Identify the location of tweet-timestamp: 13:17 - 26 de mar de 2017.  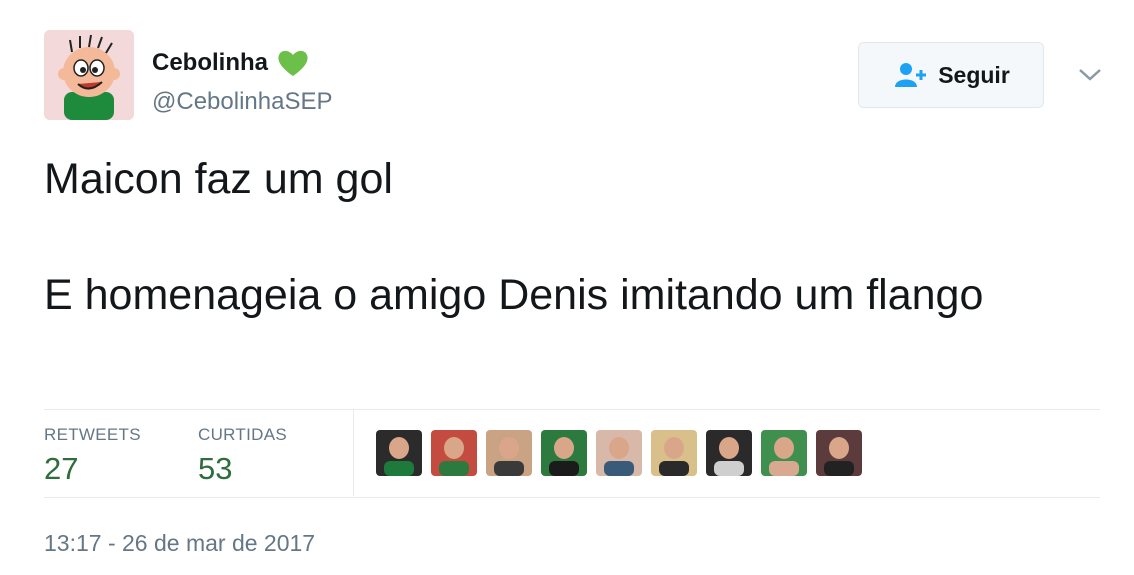
(179, 543).